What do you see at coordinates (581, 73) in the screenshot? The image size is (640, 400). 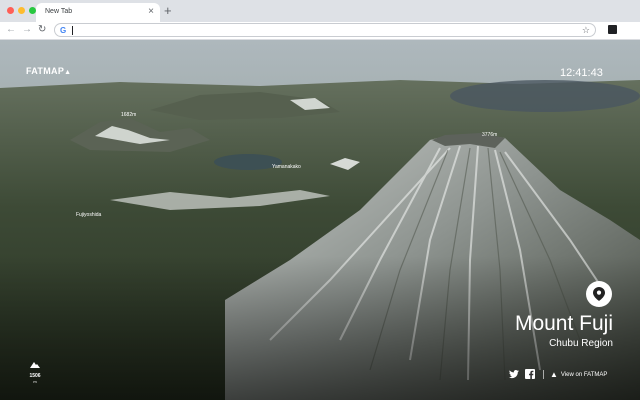 I see `clock: 12:41:43` at bounding box center [581, 73].